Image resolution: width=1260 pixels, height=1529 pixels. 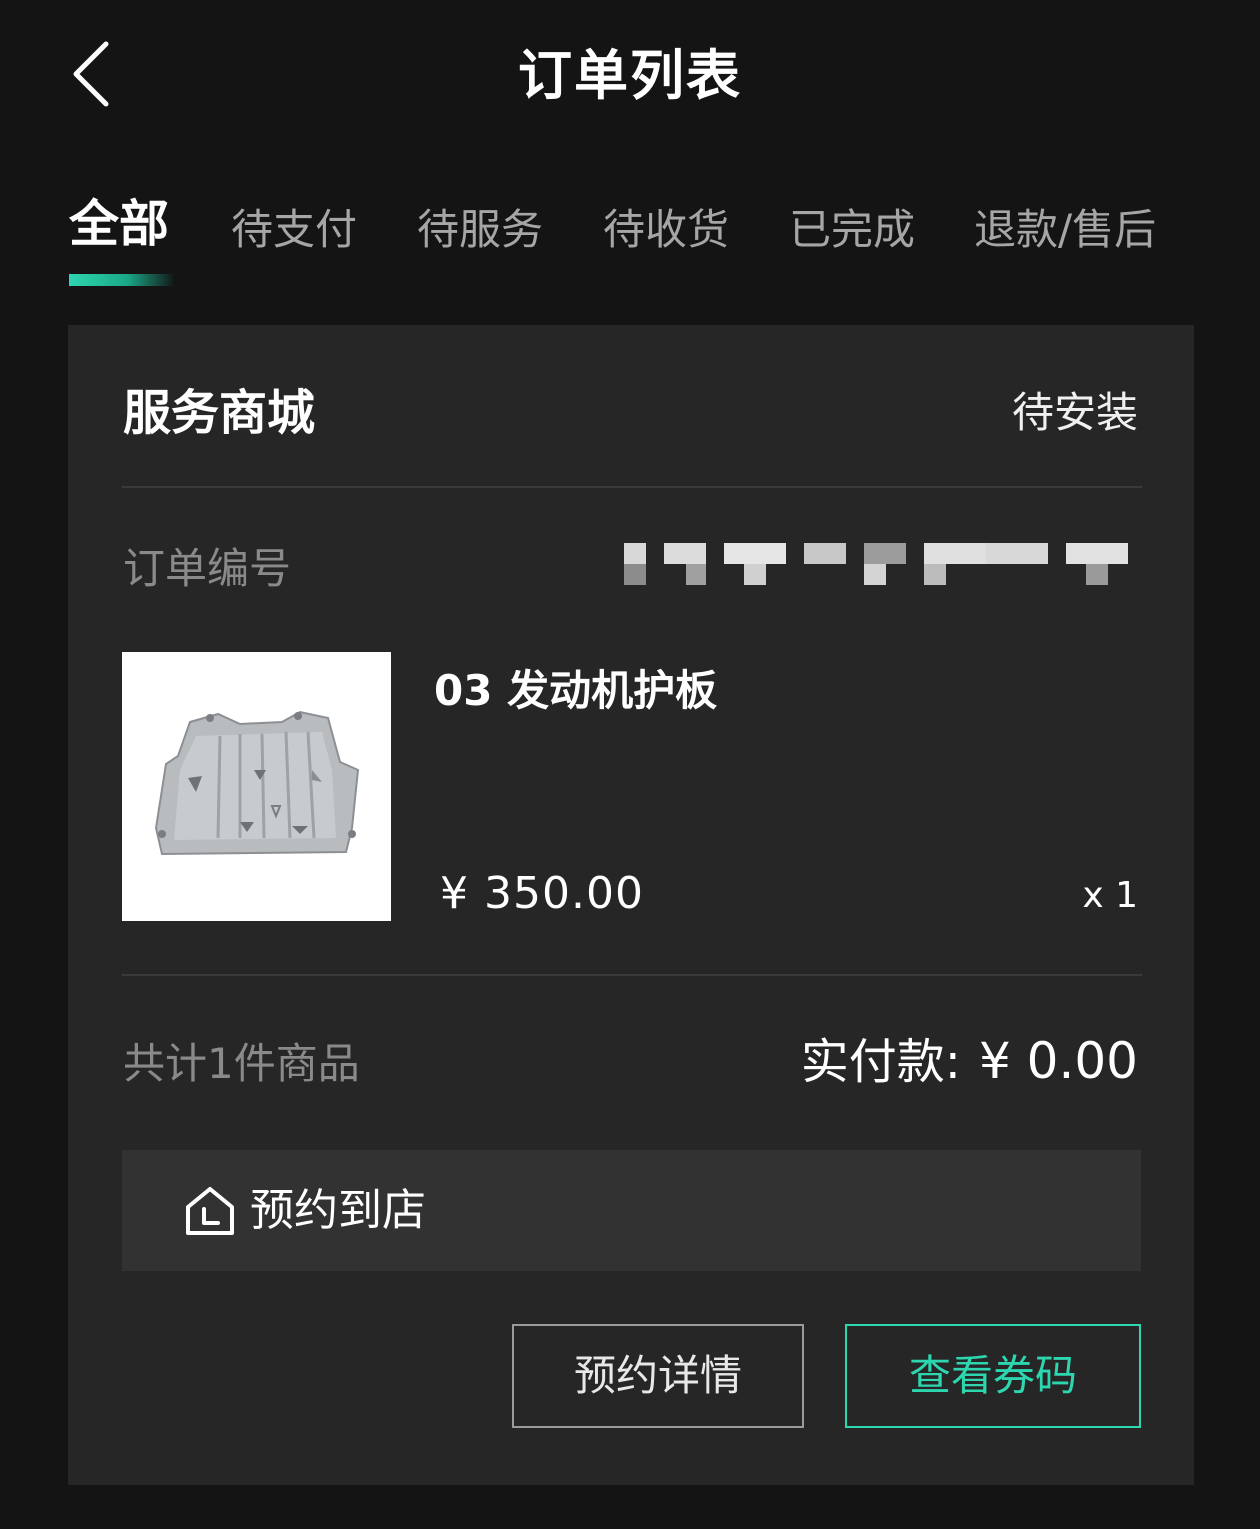 I want to click on store-home-icon, so click(x=210, y=1211).